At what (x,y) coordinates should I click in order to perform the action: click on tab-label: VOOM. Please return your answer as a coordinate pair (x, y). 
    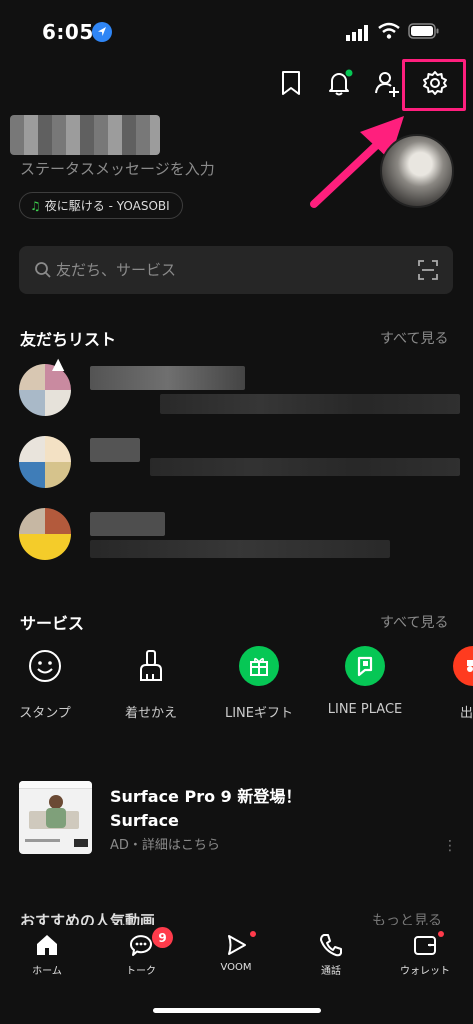
    Looking at the image, I should click on (236, 967).